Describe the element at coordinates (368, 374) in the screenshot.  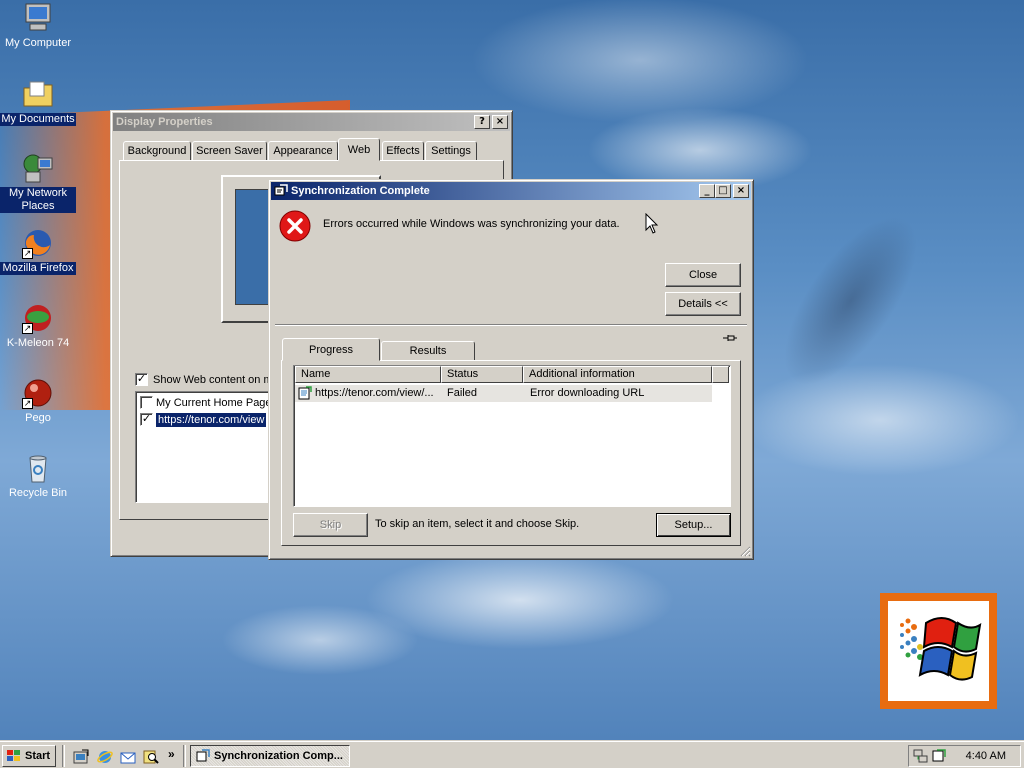
I see `column-header-name: Name` at that location.